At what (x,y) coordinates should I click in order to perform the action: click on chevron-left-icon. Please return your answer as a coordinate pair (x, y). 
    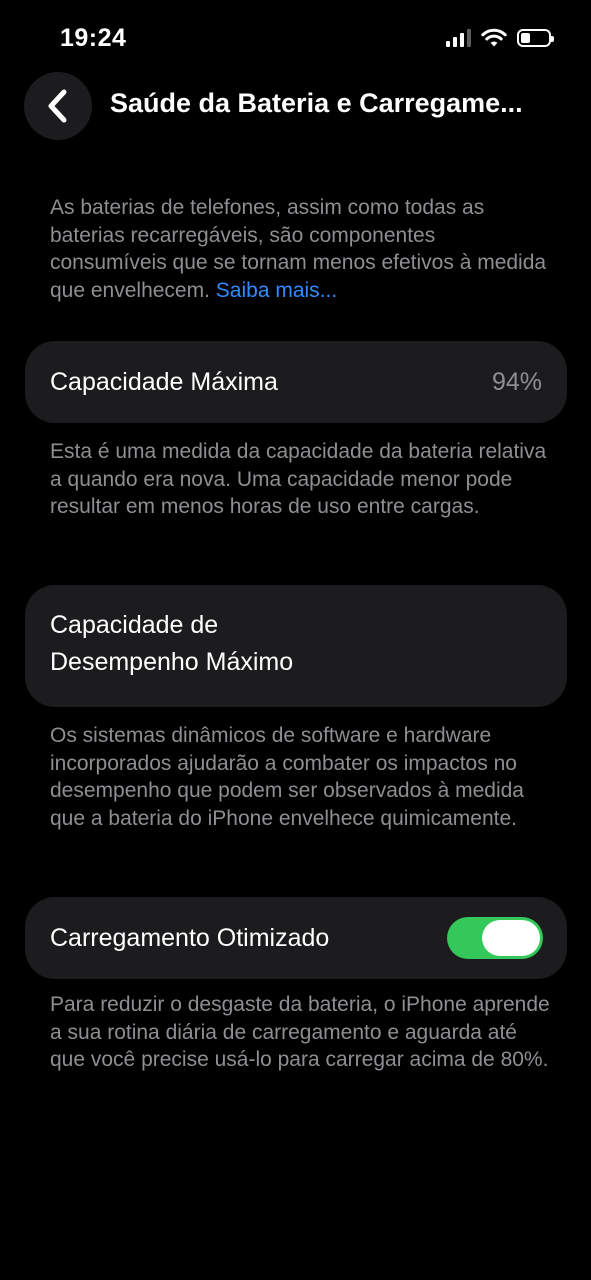
    Looking at the image, I should click on (57, 106).